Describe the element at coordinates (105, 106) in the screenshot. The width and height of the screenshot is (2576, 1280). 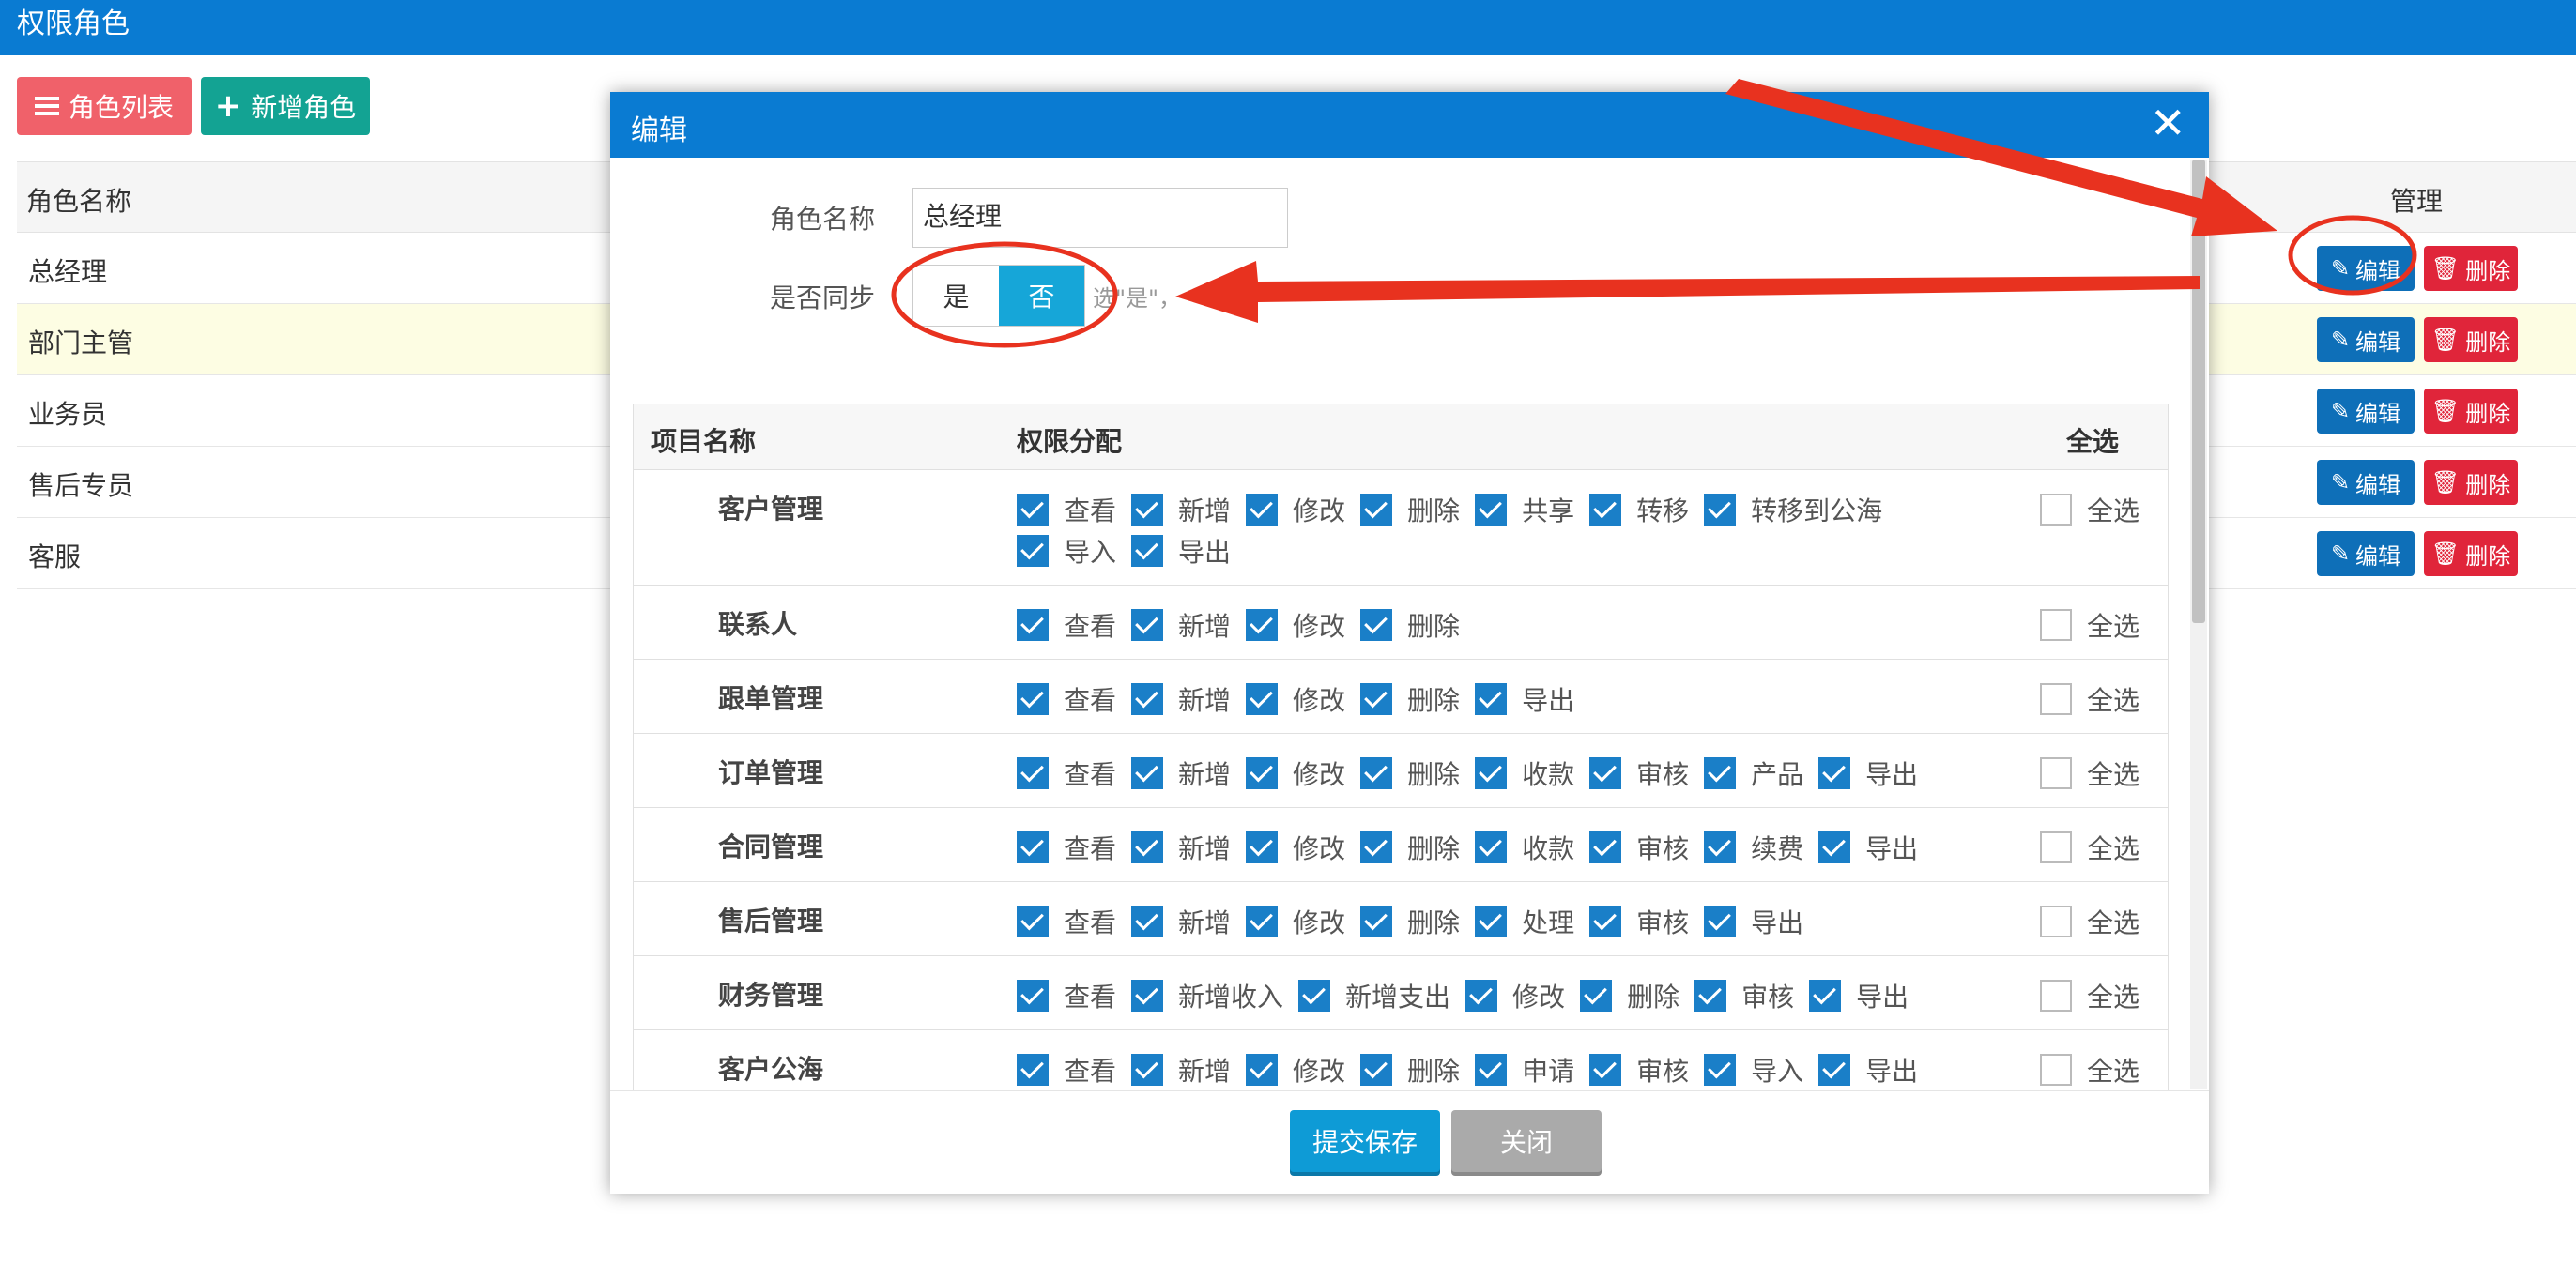
I see `role-list-button: 角色列表` at that location.